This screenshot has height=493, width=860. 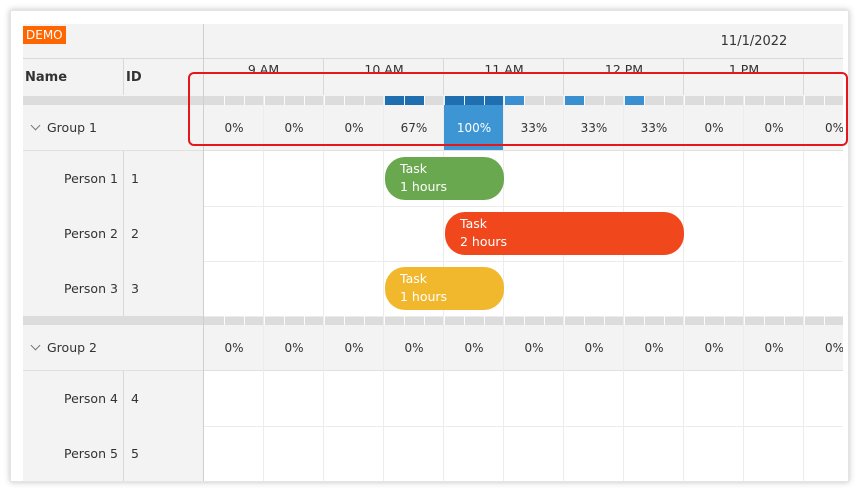 What do you see at coordinates (444, 178) in the screenshot?
I see `event-task-person-1: Task 1 hours` at bounding box center [444, 178].